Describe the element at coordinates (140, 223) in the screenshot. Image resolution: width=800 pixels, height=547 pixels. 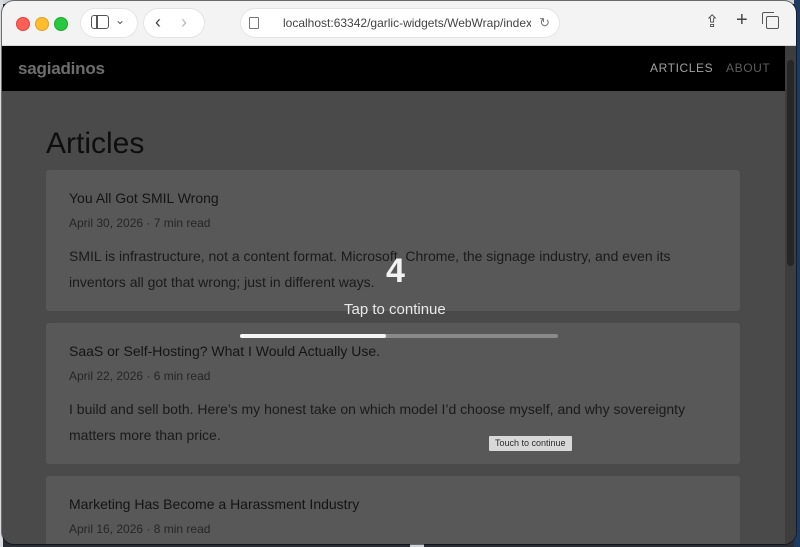
I see `article-meta: April 30, 2026 · 7 min read` at that location.